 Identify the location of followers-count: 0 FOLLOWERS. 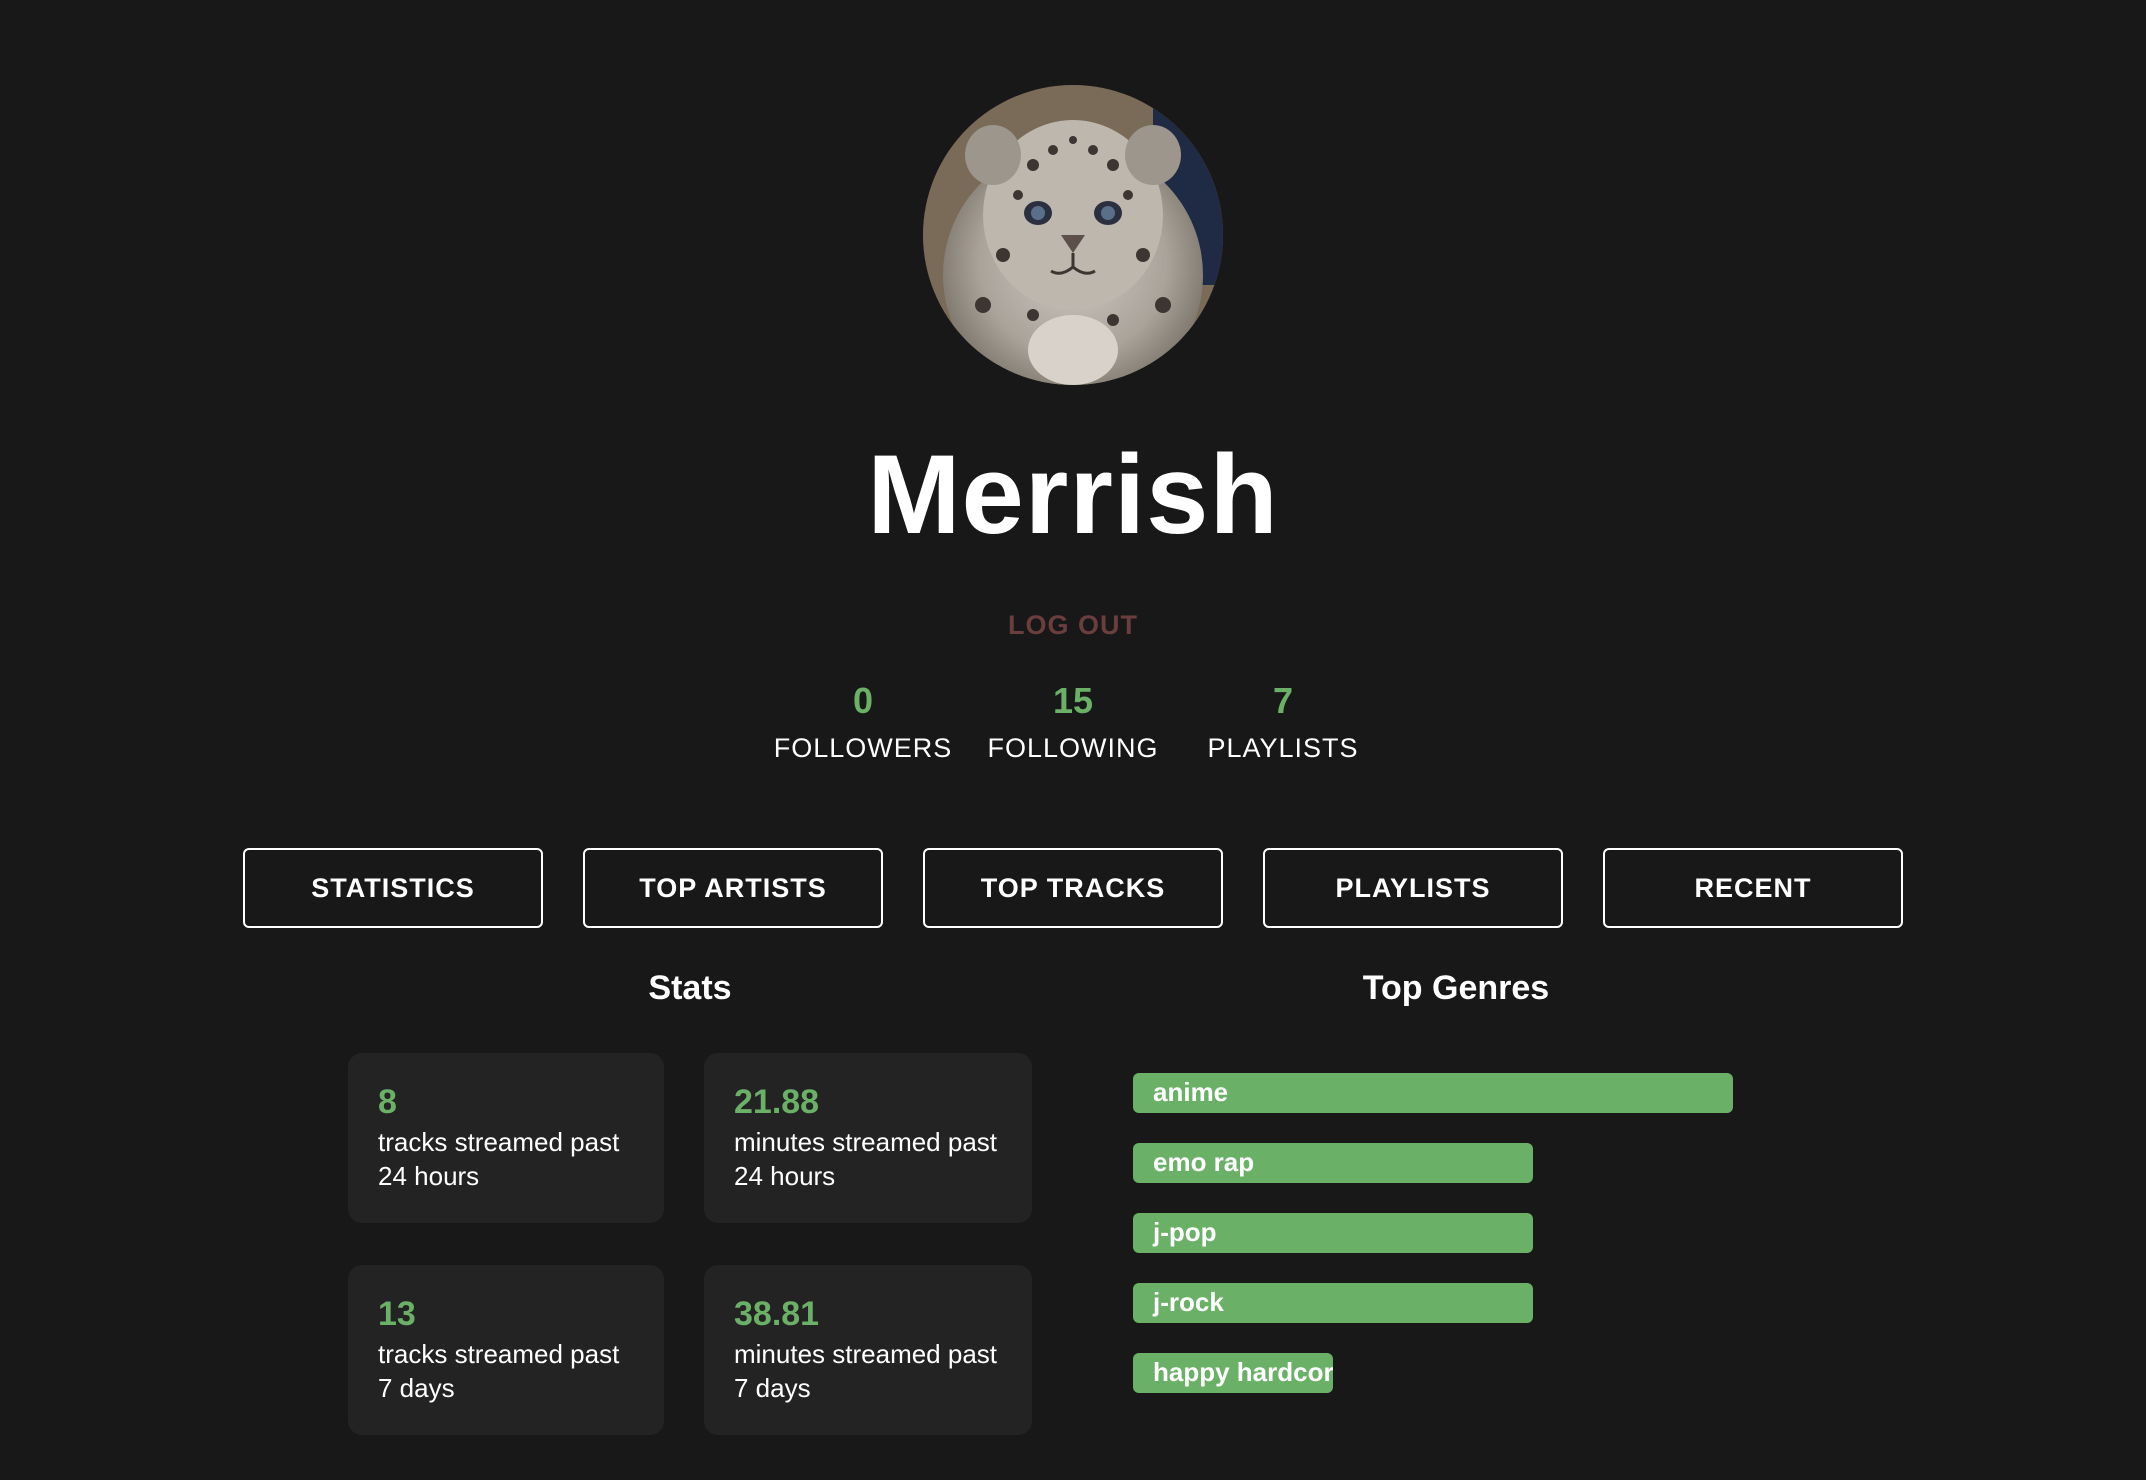
(863, 723).